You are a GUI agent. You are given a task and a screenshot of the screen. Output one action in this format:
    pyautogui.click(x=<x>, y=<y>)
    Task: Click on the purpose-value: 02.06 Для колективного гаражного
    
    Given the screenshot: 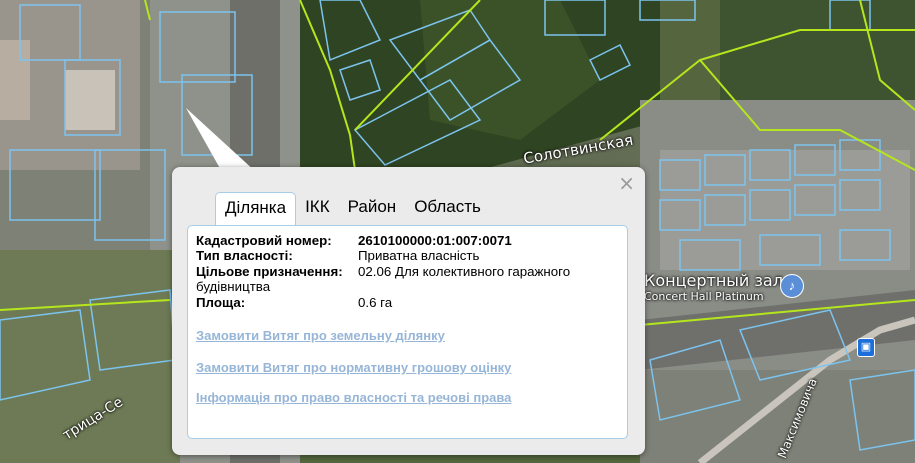 What is the action you would take?
    pyautogui.click(x=464, y=271)
    